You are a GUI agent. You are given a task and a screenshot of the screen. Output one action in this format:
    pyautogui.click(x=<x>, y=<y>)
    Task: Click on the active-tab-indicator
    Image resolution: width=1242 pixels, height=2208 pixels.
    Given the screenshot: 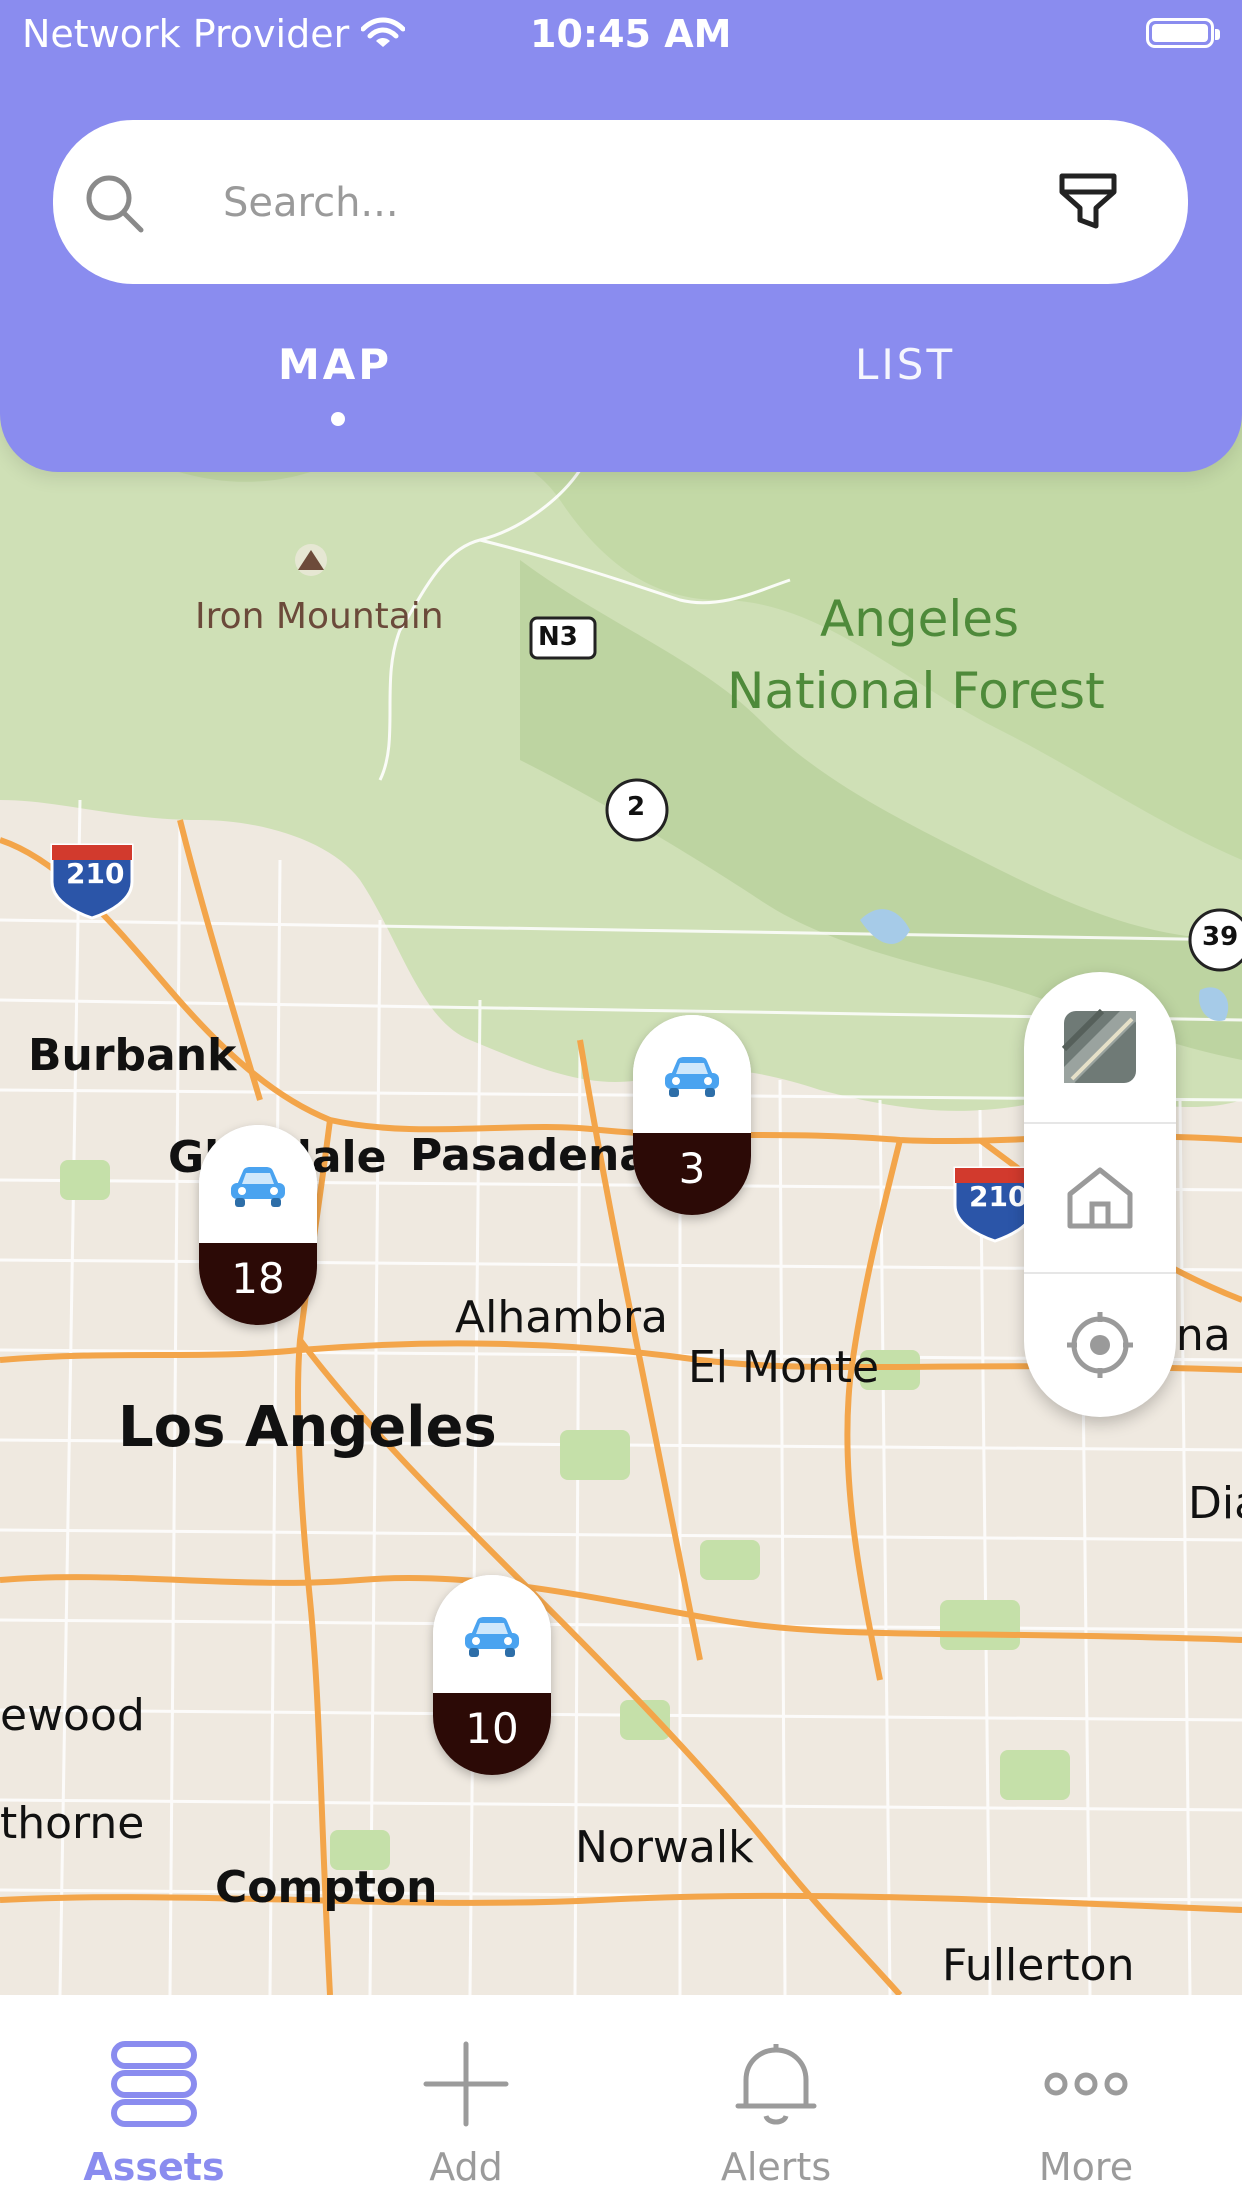 What is the action you would take?
    pyautogui.click(x=338, y=419)
    